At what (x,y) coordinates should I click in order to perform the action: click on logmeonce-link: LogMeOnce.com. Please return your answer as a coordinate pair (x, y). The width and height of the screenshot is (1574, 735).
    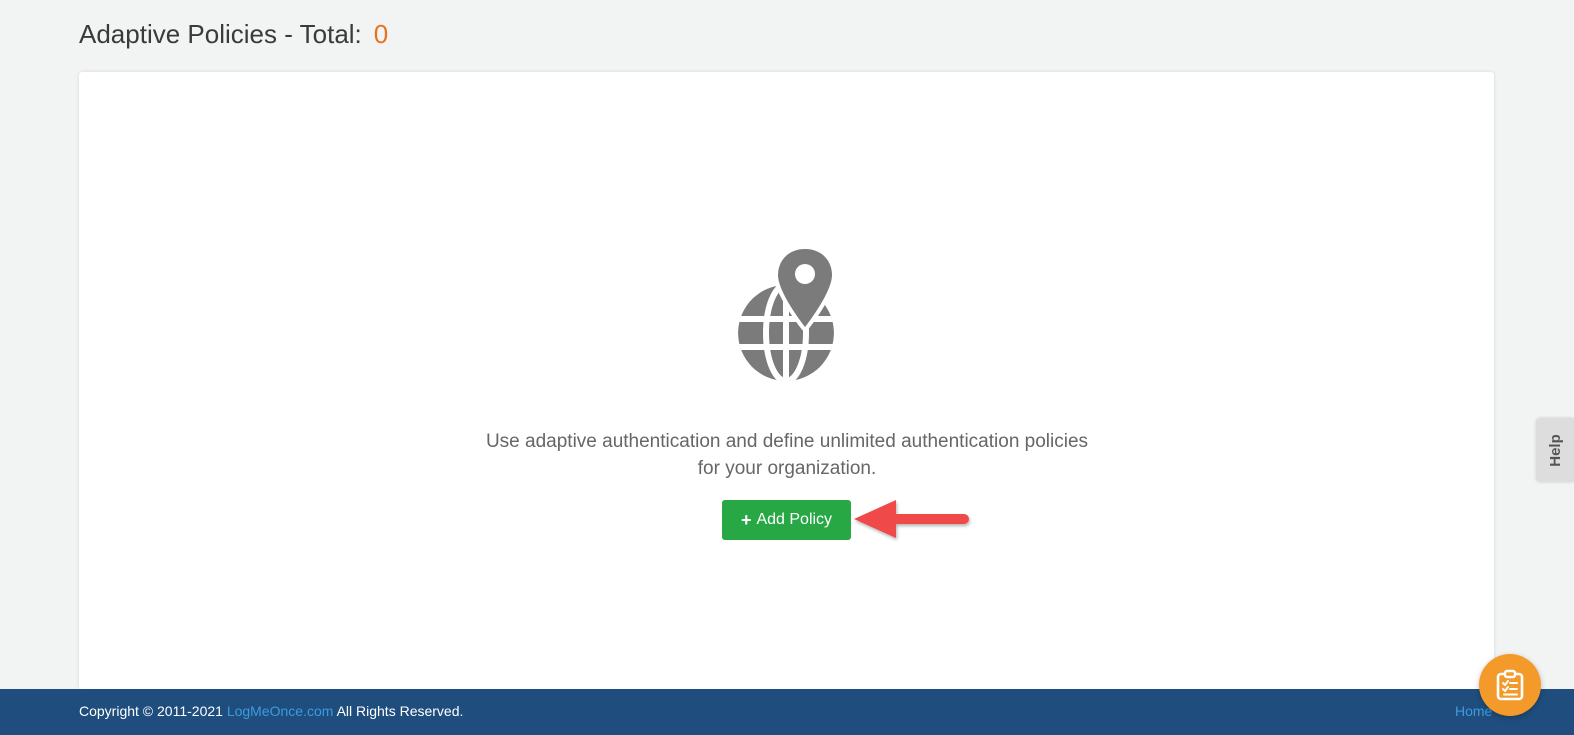
    Looking at the image, I should click on (280, 711).